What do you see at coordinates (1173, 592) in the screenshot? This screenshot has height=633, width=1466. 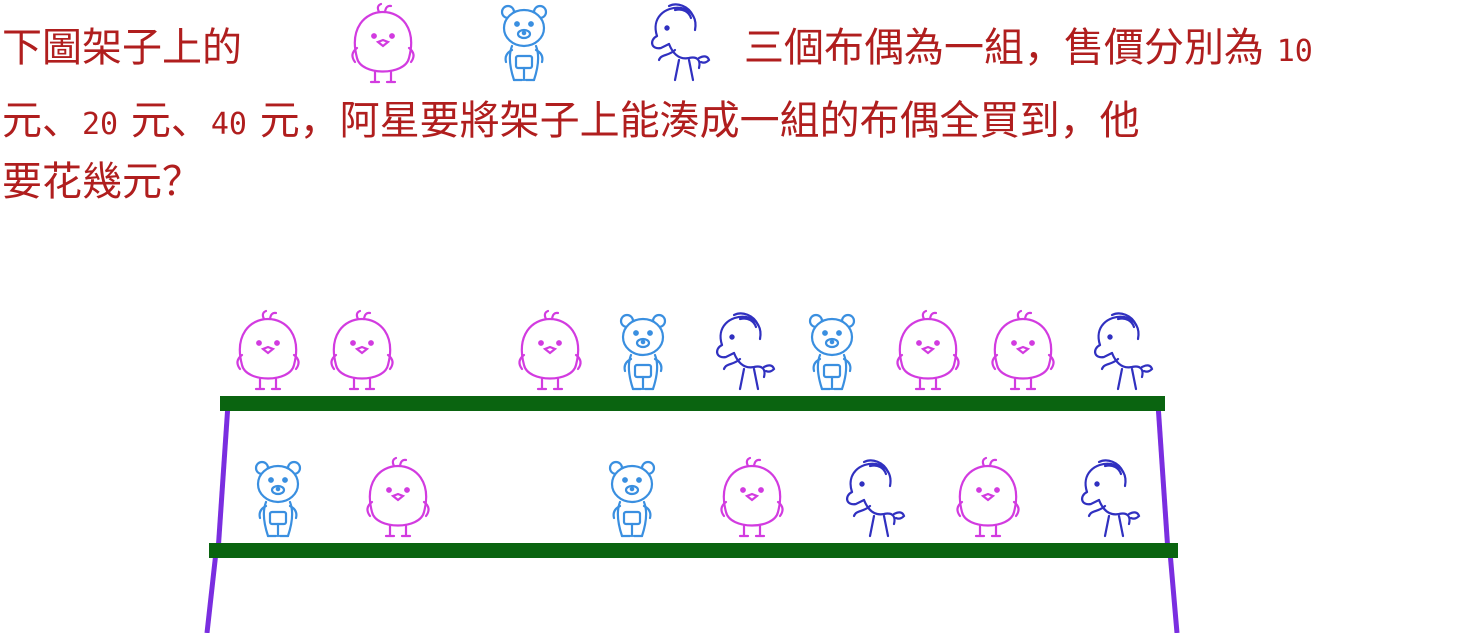 I see `shelf-leg-right-lower` at bounding box center [1173, 592].